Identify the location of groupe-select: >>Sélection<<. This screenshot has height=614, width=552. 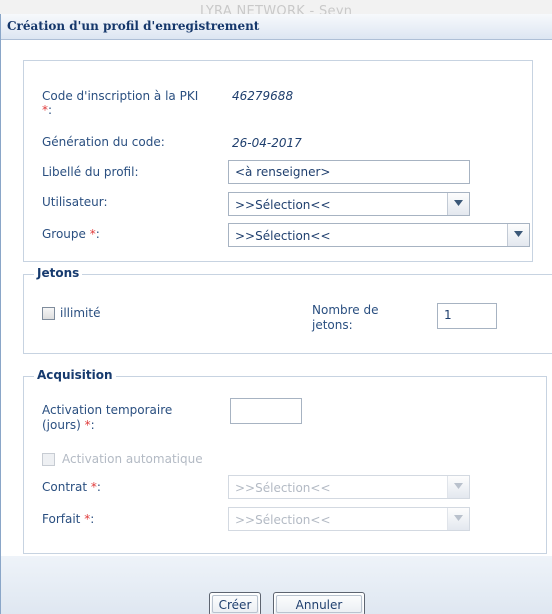
(379, 235).